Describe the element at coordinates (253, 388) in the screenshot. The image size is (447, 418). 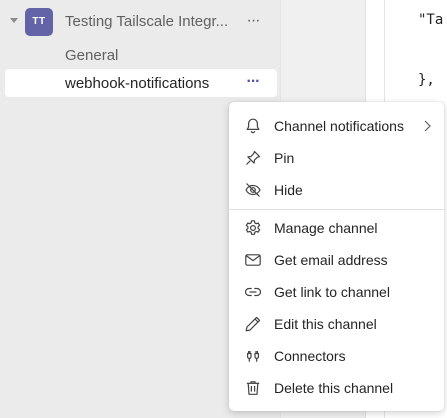
I see `trash-icon` at that location.